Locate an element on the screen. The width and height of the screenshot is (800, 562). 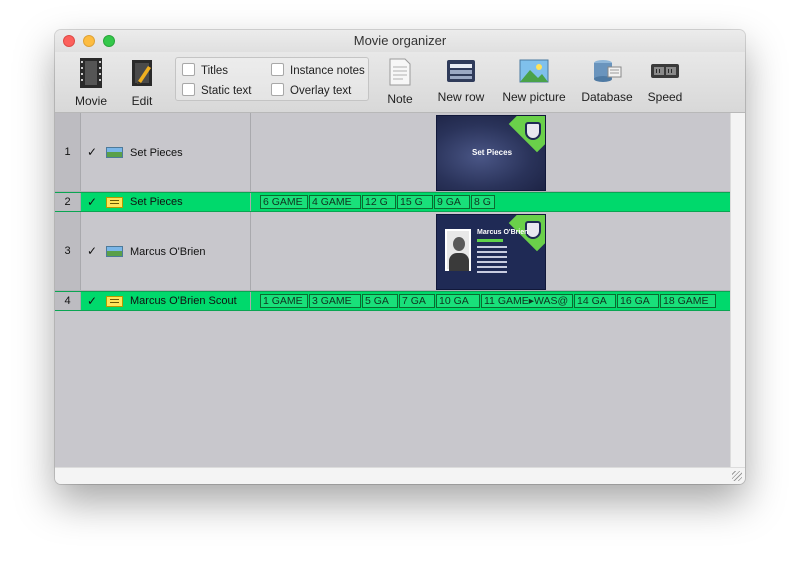
clip-item: 6 GAME is located at coordinates (284, 202).